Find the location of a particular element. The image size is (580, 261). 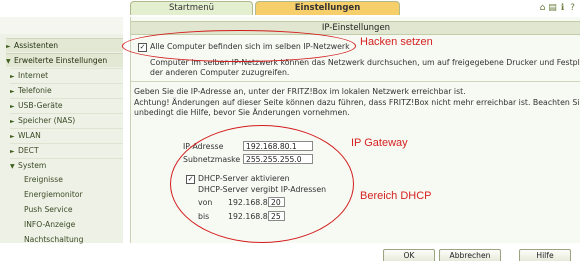

ip-address-label: IP-Adresse is located at coordinates (203, 146).